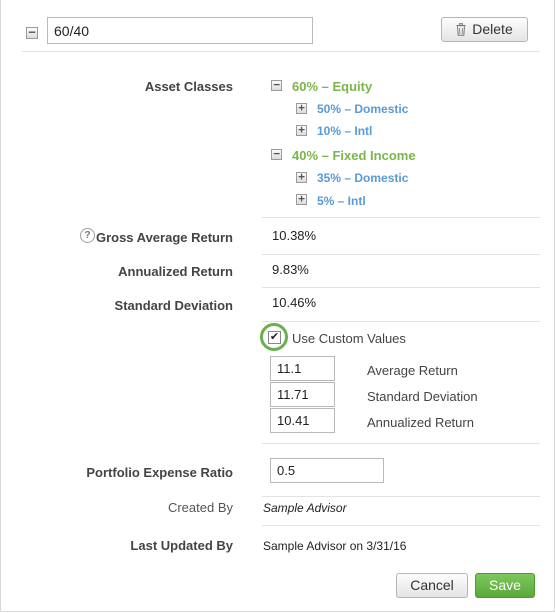 Image resolution: width=555 pixels, height=613 pixels. What do you see at coordinates (335, 546) in the screenshot?
I see `last-updated-by-value: Sample Advisor on 3/31/16` at bounding box center [335, 546].